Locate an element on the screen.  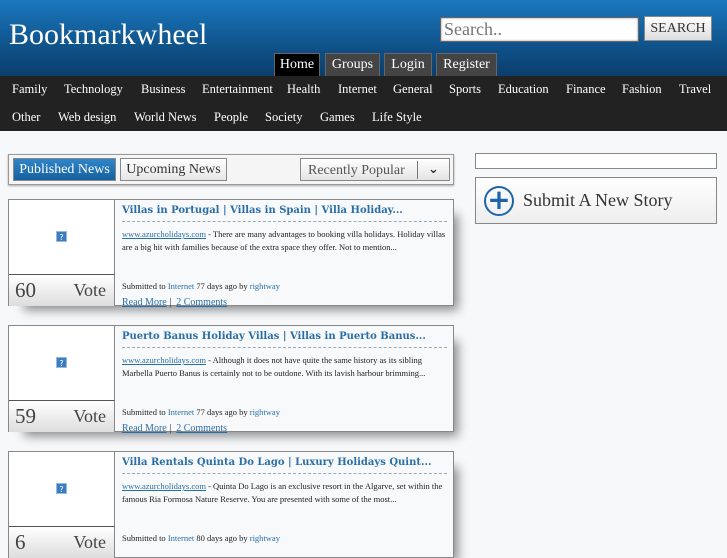
category-other: Other is located at coordinates (26, 117).